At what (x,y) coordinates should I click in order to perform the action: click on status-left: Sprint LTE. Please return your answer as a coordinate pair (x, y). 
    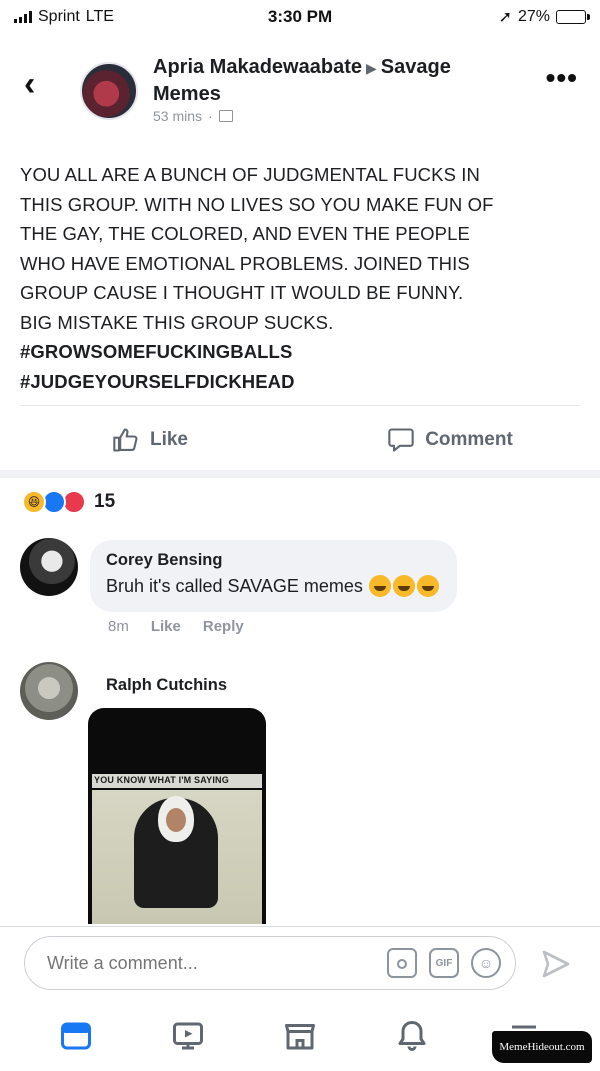
    Looking at the image, I should click on (114, 17).